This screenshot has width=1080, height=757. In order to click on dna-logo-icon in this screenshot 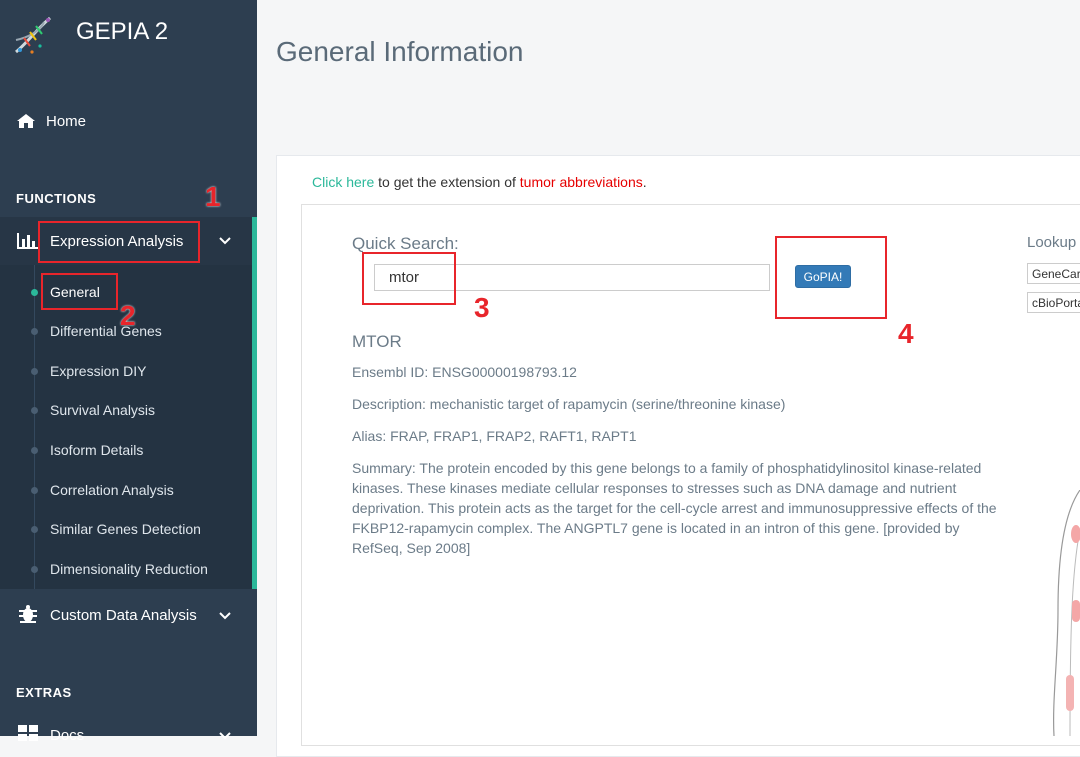, I will do `click(33, 35)`.